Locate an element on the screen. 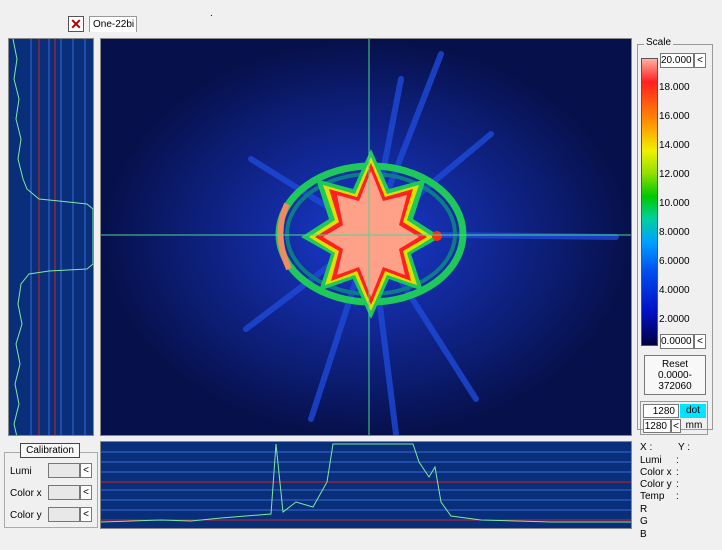 Image resolution: width=722 pixels, height=550 pixels. readout-b: B is located at coordinates (643, 534).